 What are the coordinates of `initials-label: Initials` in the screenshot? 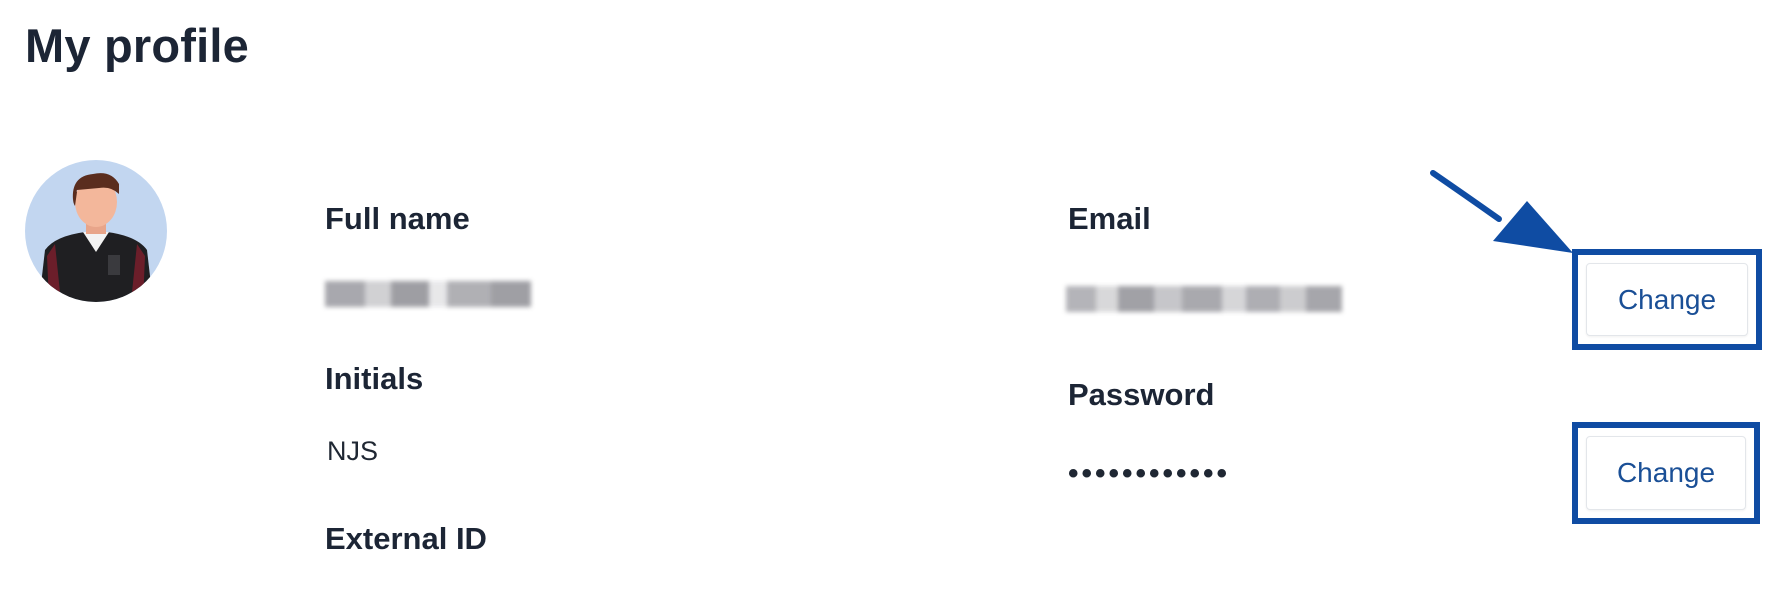 It's located at (374, 378).